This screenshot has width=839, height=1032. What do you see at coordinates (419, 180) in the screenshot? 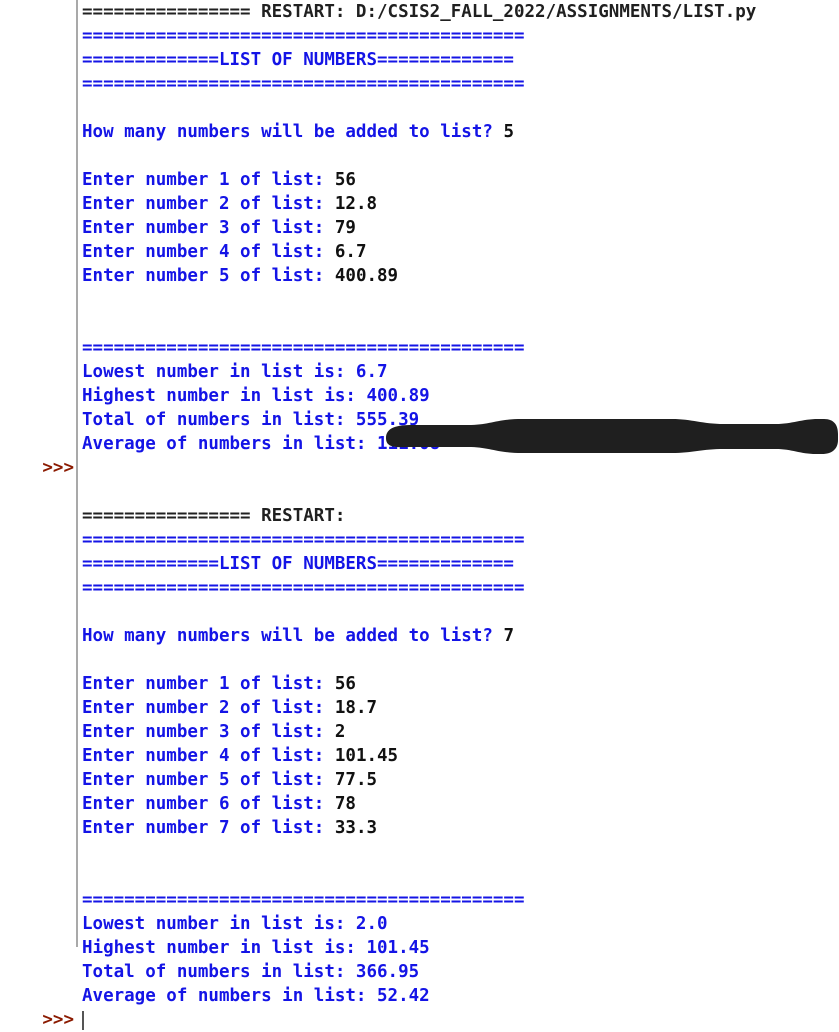
I see `console-line-entry-1-1: Enter number 1 of list: 56` at bounding box center [419, 180].